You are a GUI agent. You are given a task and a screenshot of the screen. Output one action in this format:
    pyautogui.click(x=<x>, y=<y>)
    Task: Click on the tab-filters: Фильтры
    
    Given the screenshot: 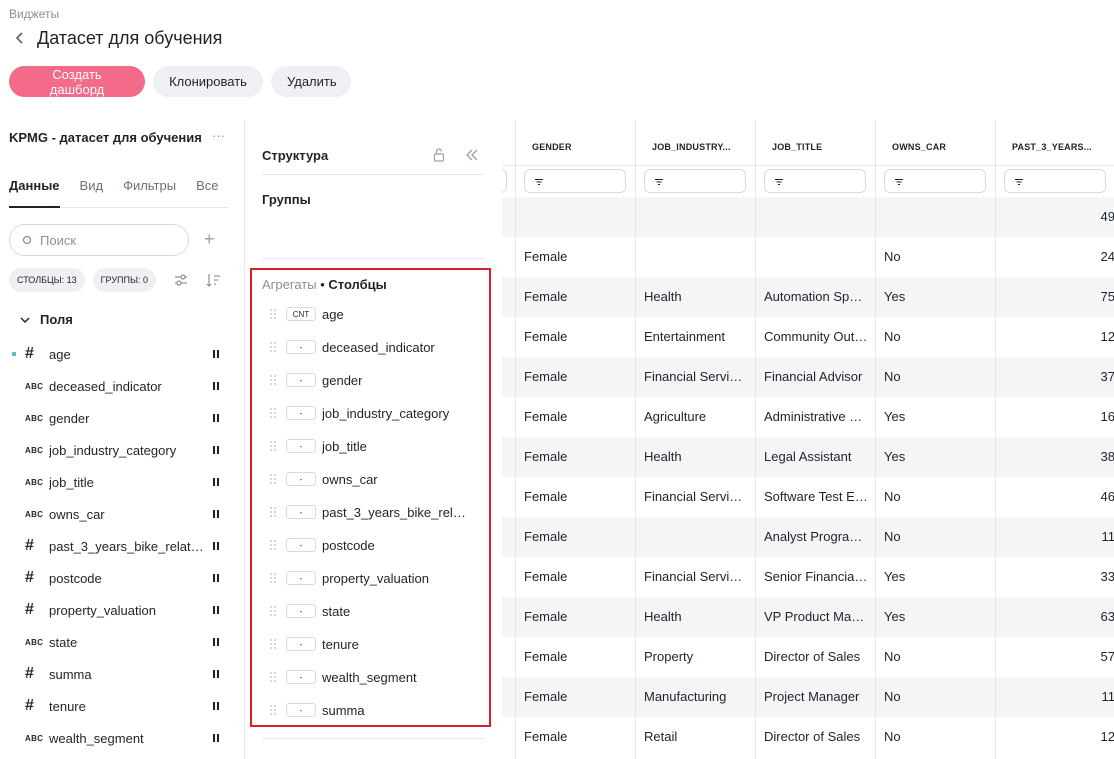 What is the action you would take?
    pyautogui.click(x=159, y=193)
    